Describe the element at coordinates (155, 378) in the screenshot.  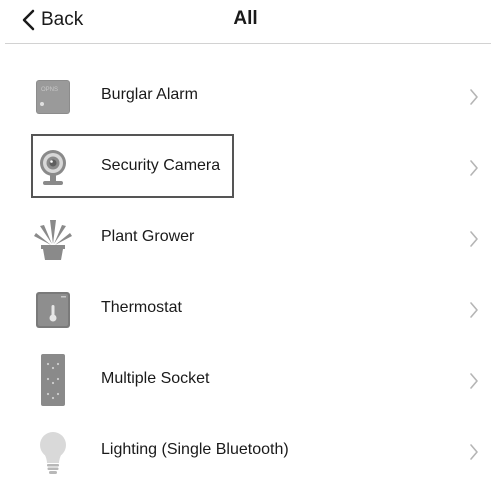
I see `list-item-label: Multiple Socket` at that location.